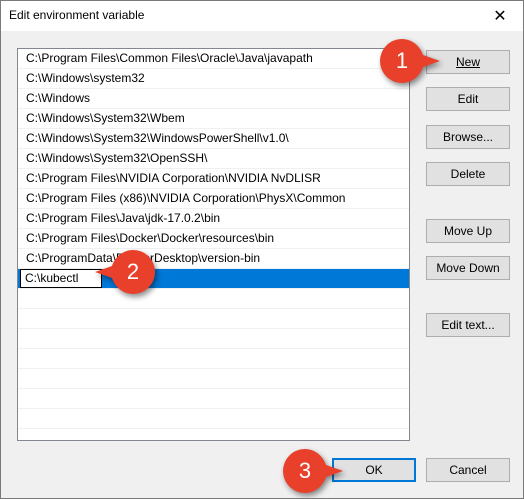 The height and width of the screenshot is (499, 524). What do you see at coordinates (125, 272) in the screenshot?
I see `callout-2: 2` at bounding box center [125, 272].